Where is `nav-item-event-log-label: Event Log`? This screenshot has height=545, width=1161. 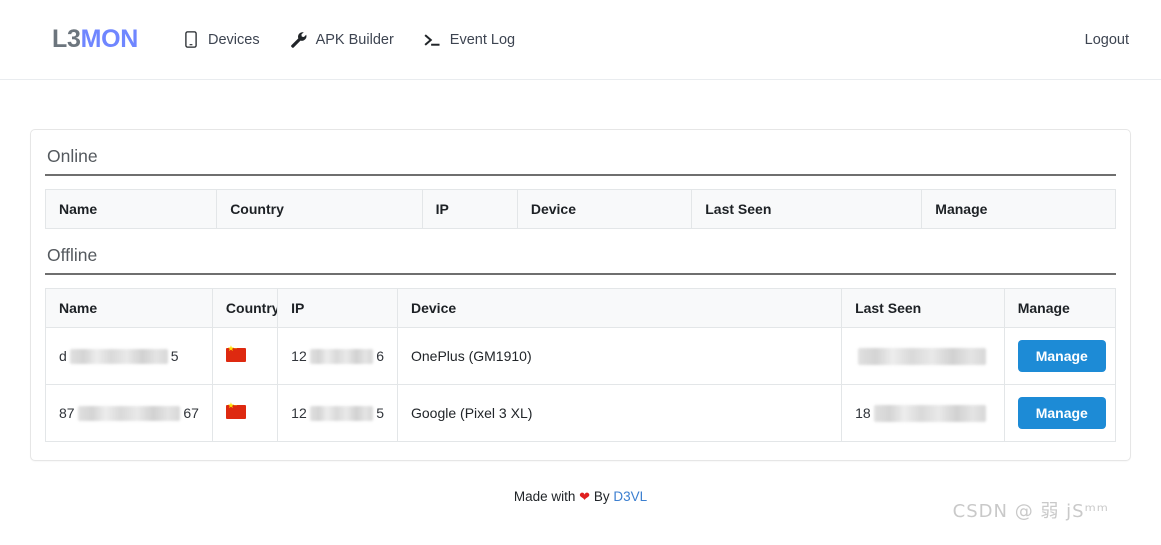
nav-item-event-log-label: Event Log is located at coordinates (482, 39).